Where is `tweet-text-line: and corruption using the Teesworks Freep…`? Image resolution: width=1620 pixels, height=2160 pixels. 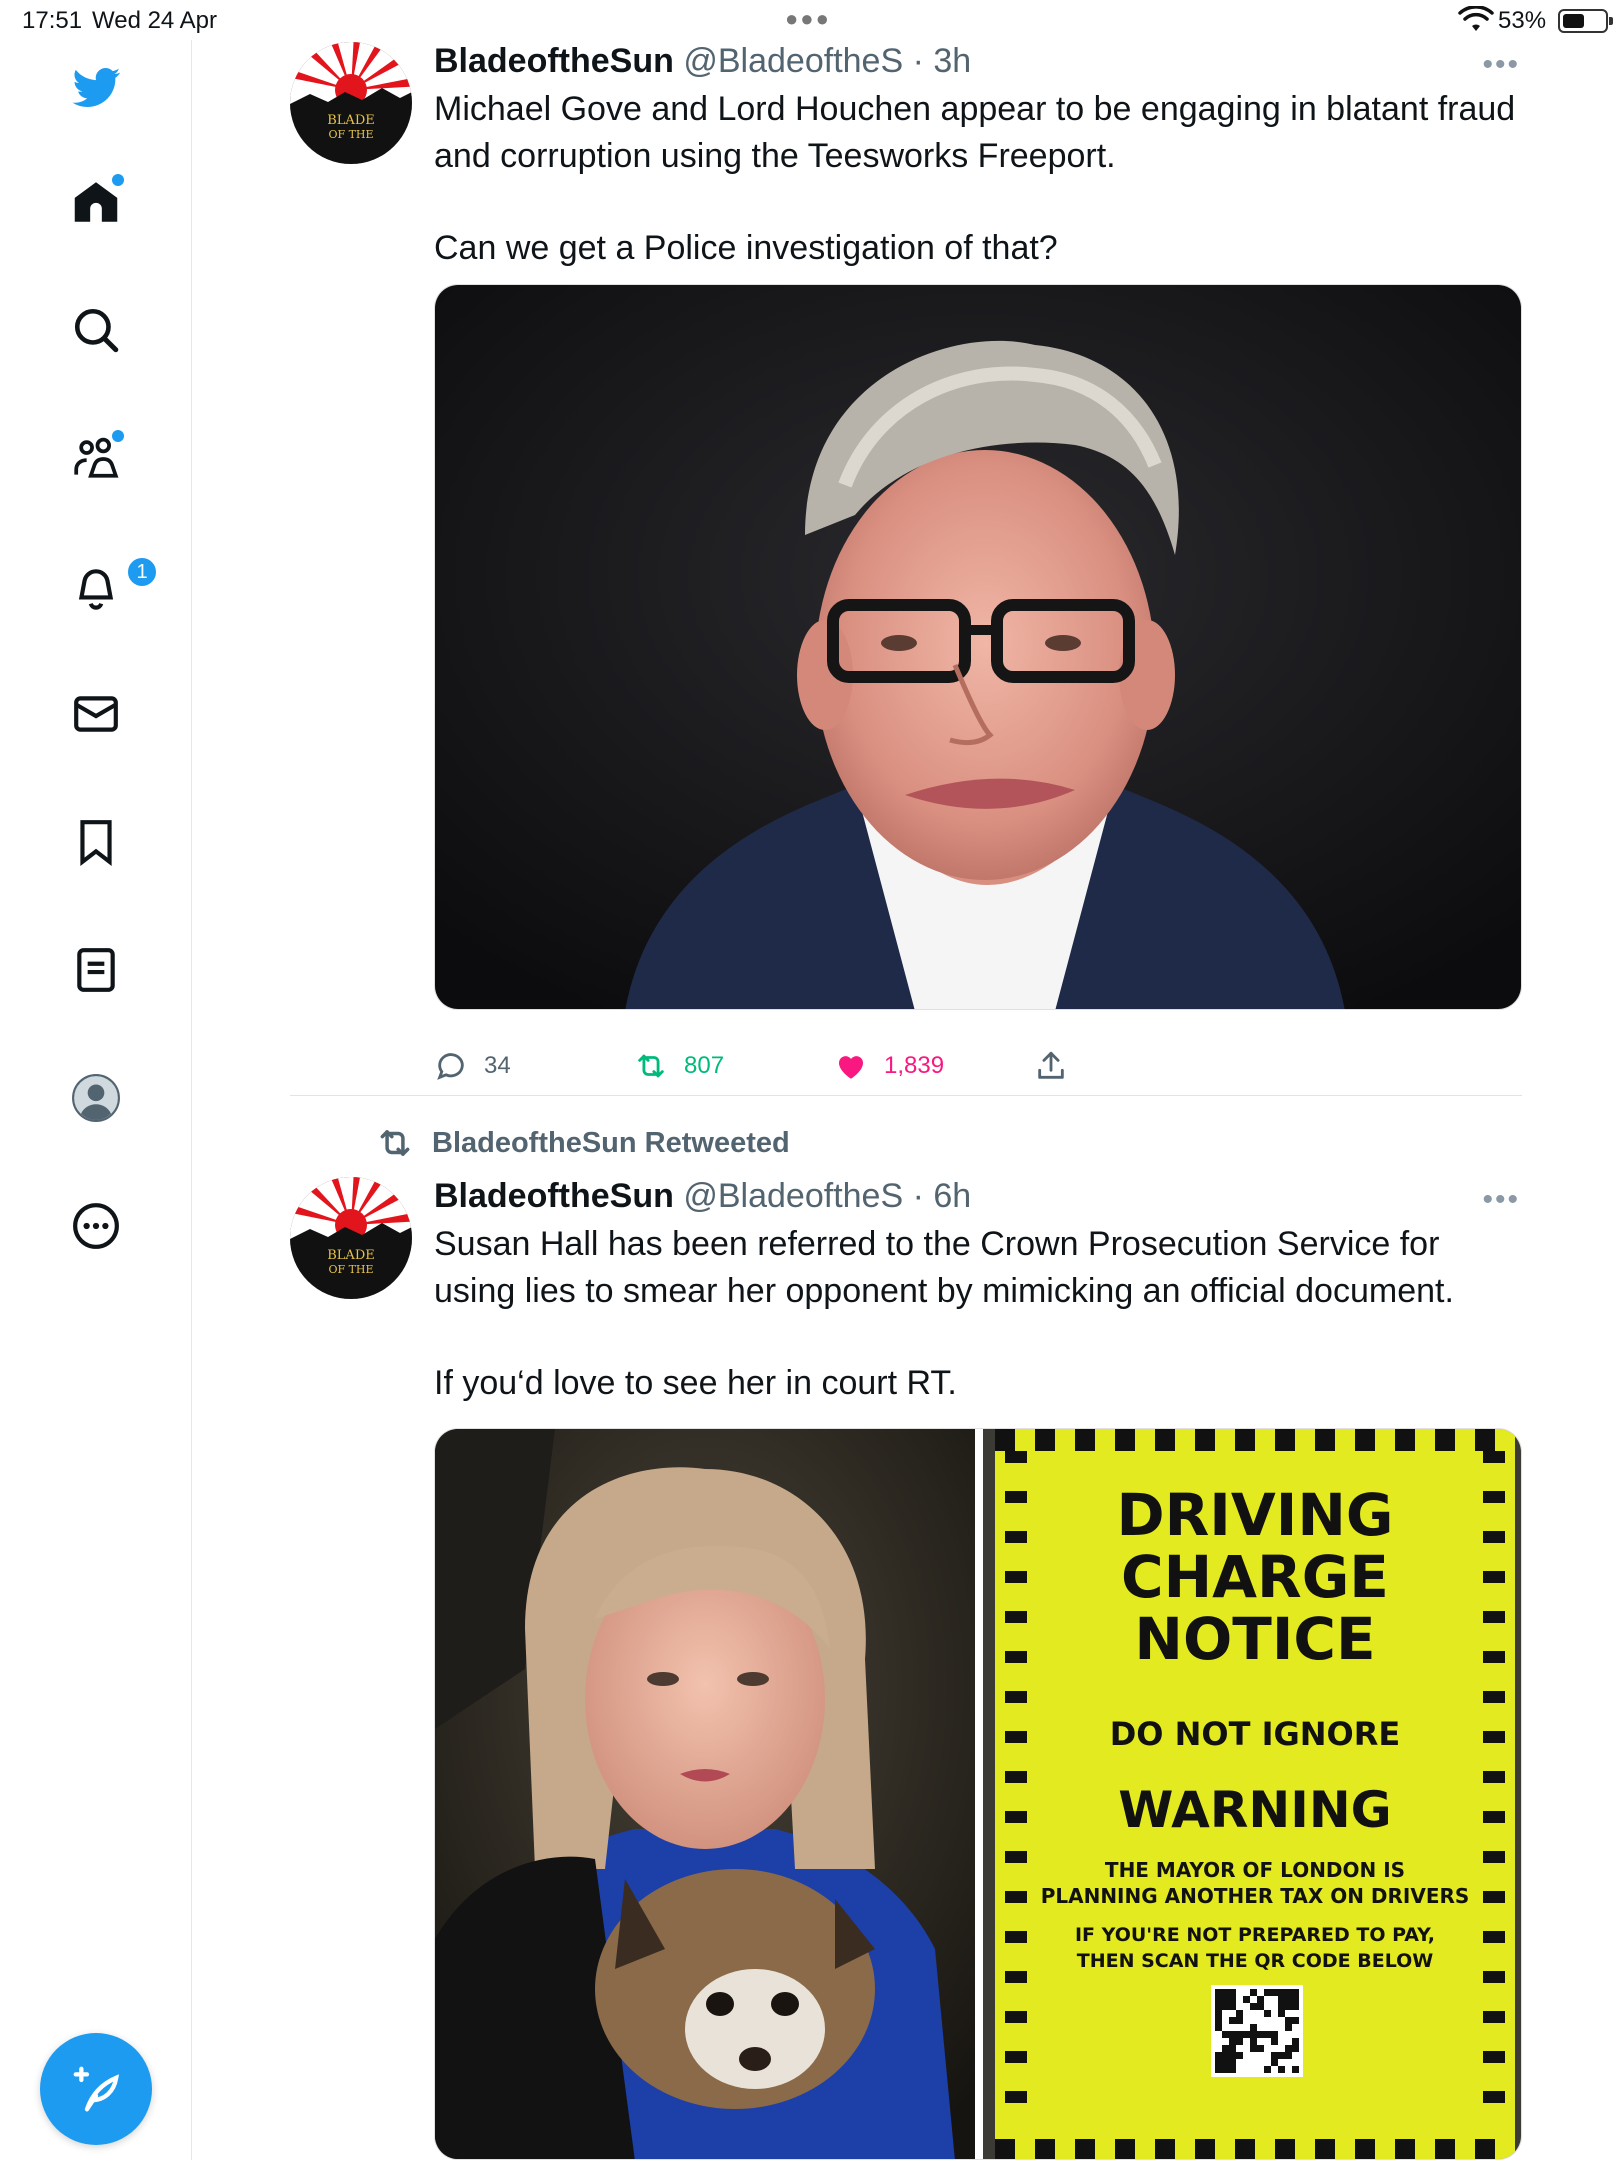
tweet-text-line: and corruption using the Teesworks Freep… is located at coordinates (775, 156).